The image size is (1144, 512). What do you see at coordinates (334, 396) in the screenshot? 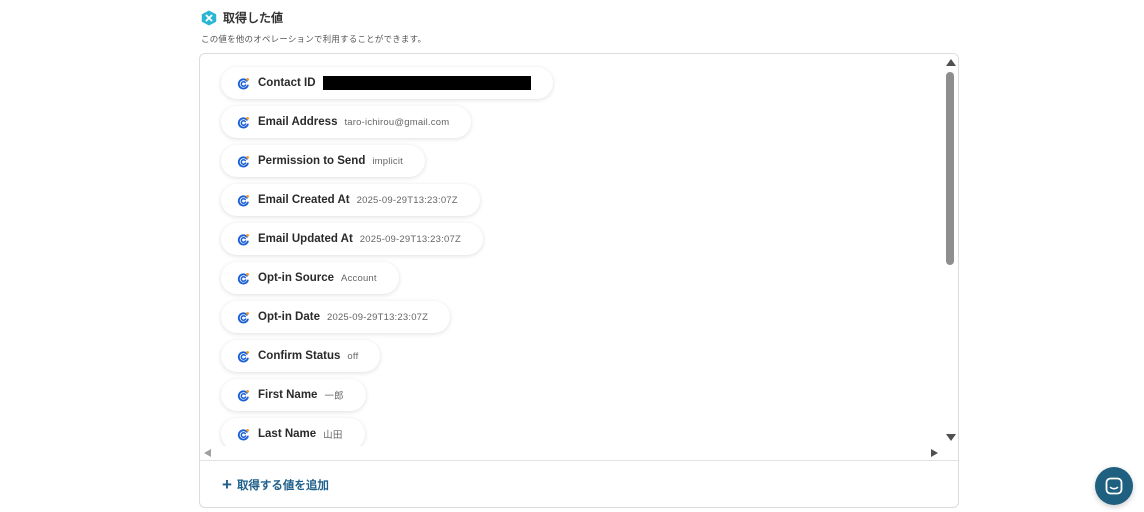
I see `value-text: 一郎` at bounding box center [334, 396].